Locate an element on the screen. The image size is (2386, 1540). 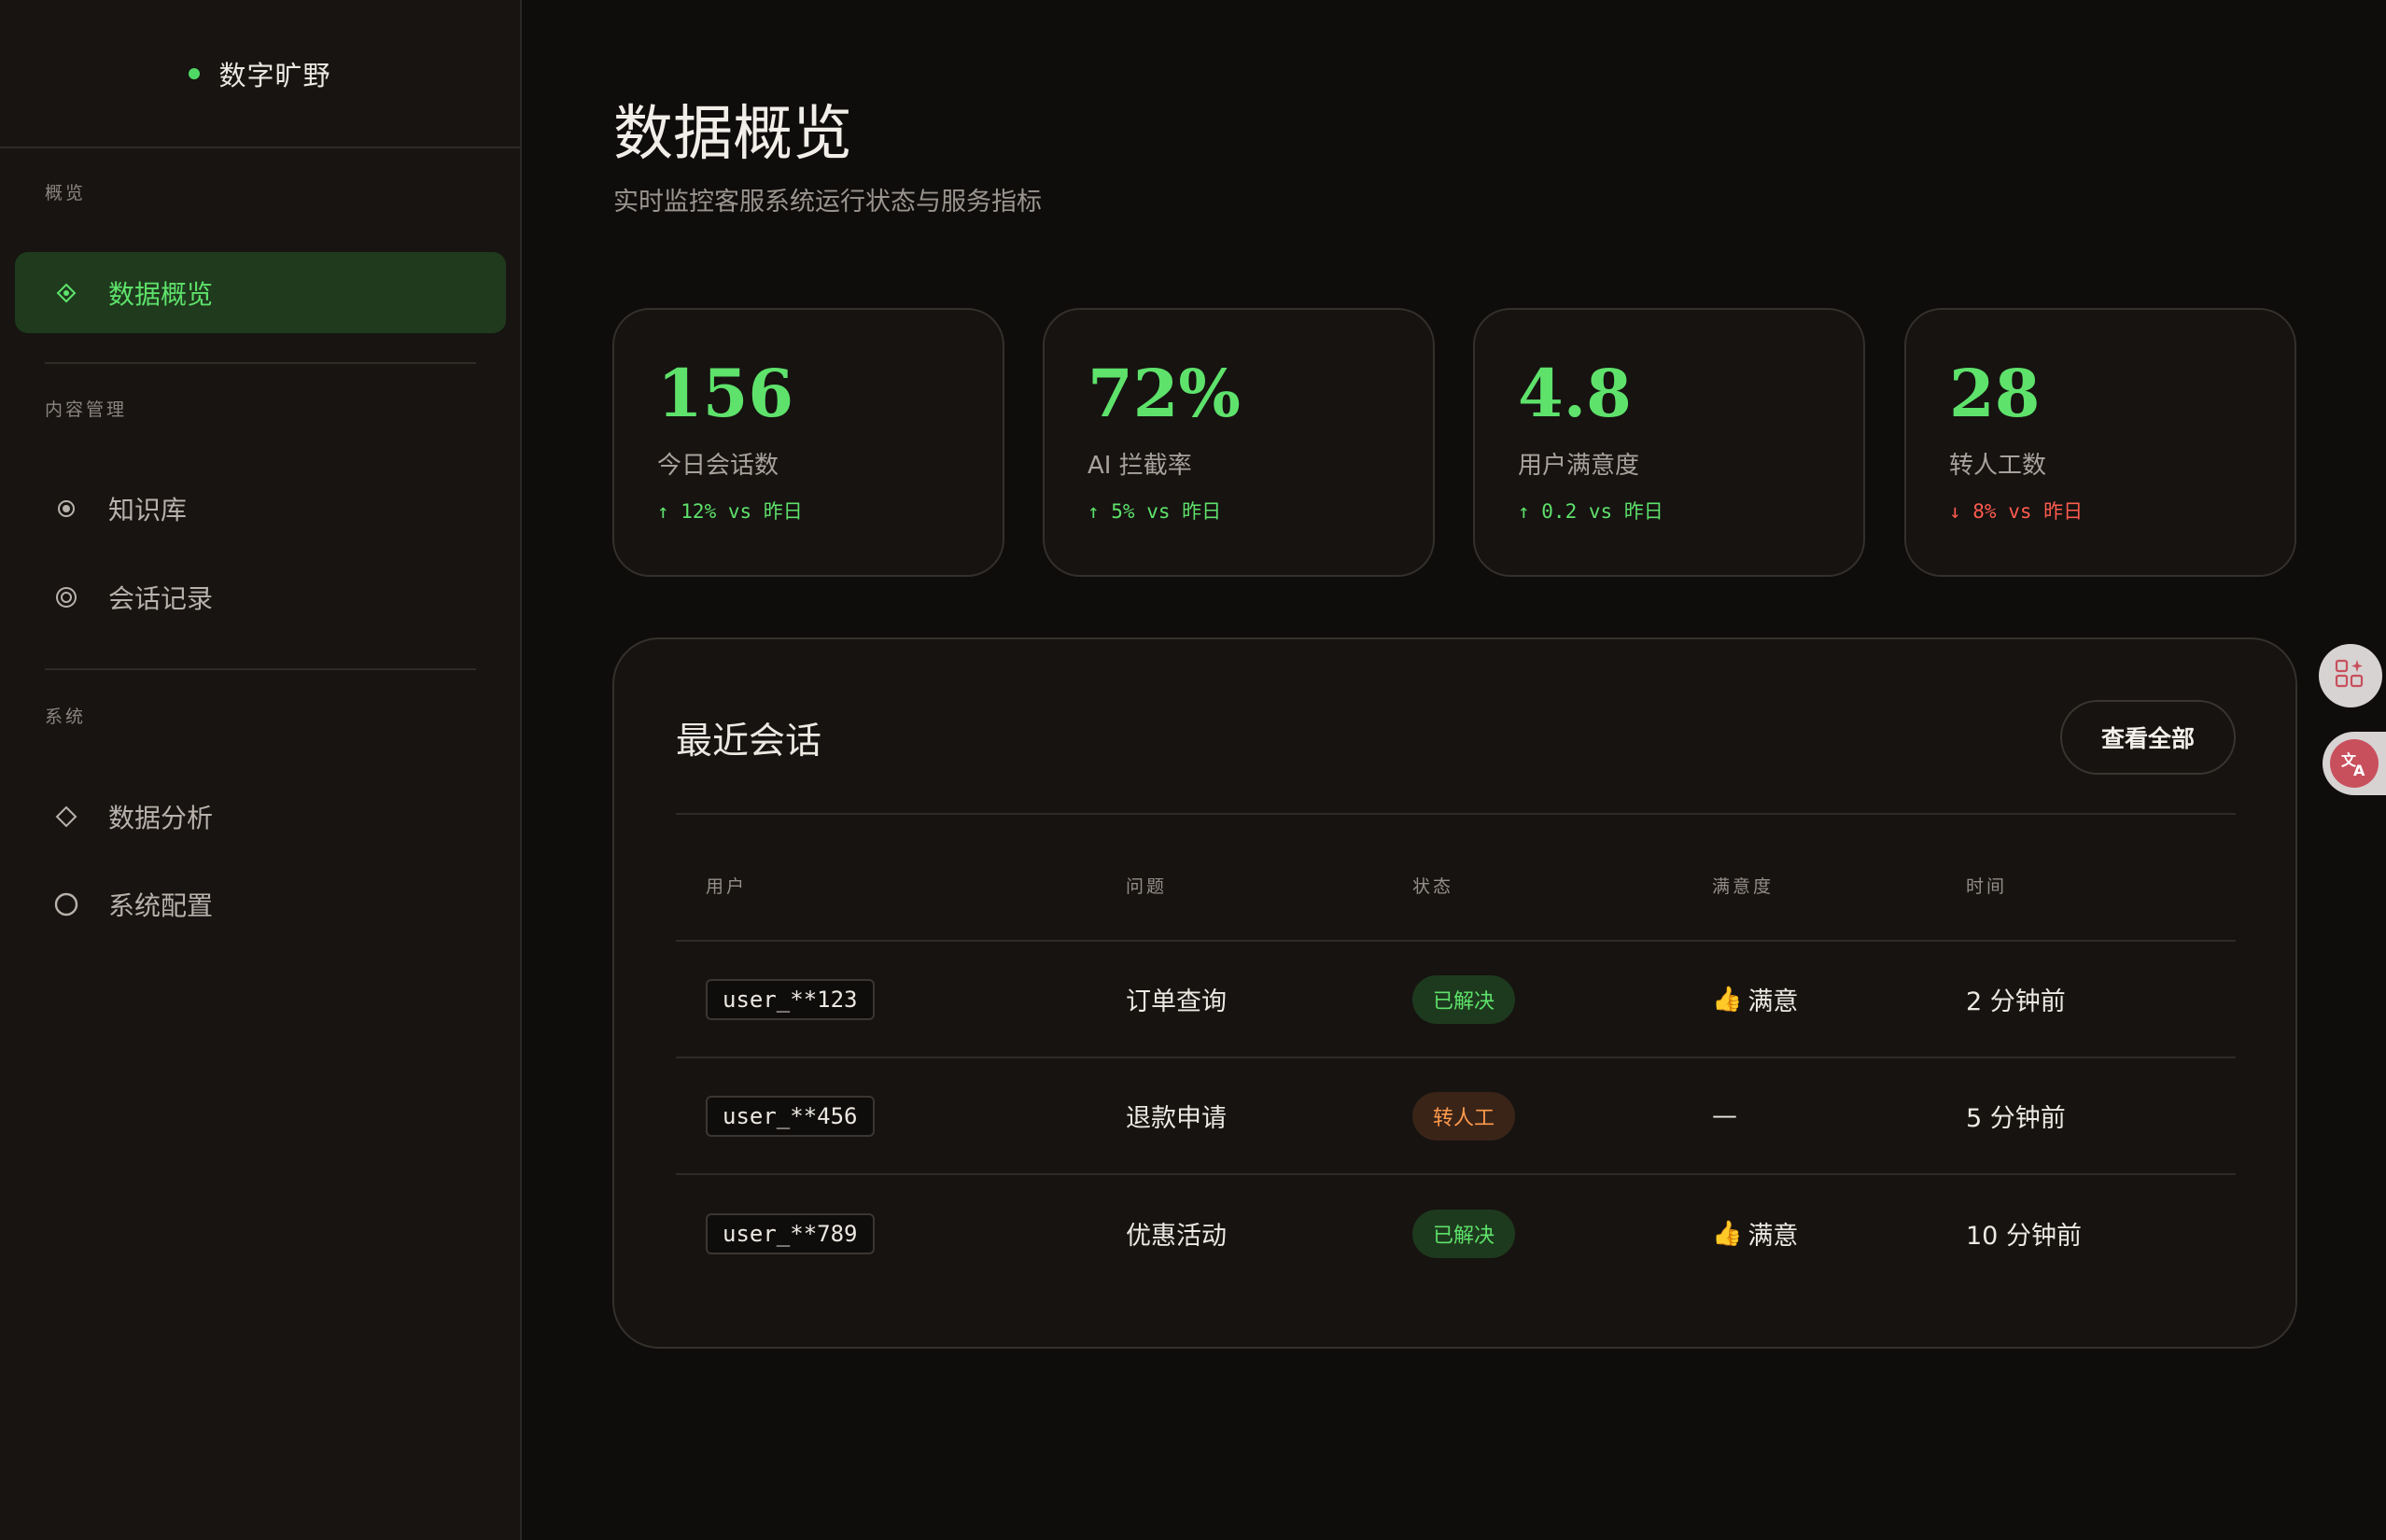
stat-card-ai-intercept-rate: 72% AI 拦截率 ↑ 5% vs 昨日 is located at coordinates (1239, 442).